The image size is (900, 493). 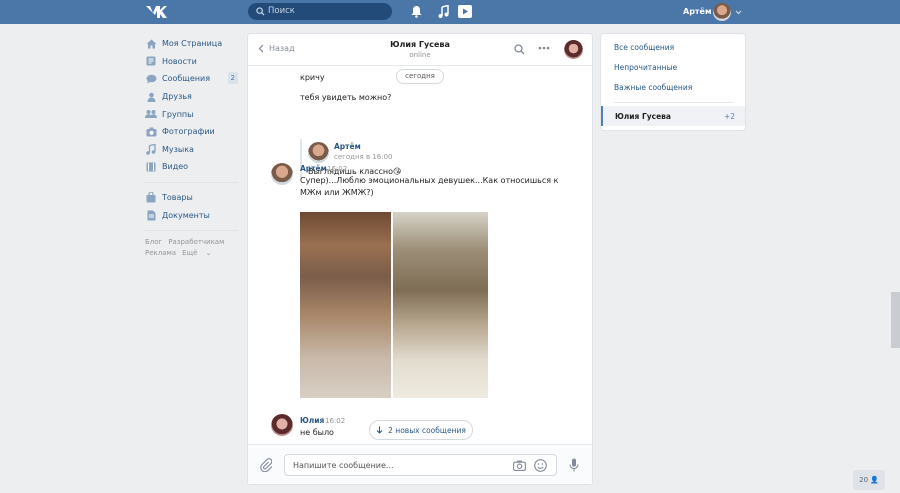 What do you see at coordinates (729, 116) in the screenshot?
I see `unread-count: +2` at bounding box center [729, 116].